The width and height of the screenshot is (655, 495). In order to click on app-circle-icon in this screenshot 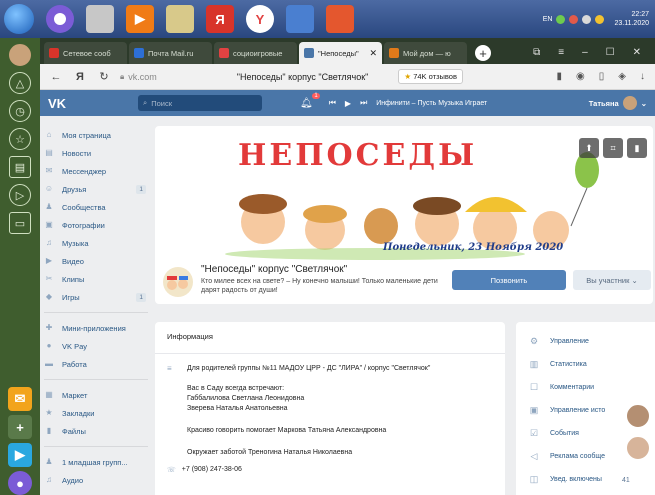, I will do `click(60, 19)`.